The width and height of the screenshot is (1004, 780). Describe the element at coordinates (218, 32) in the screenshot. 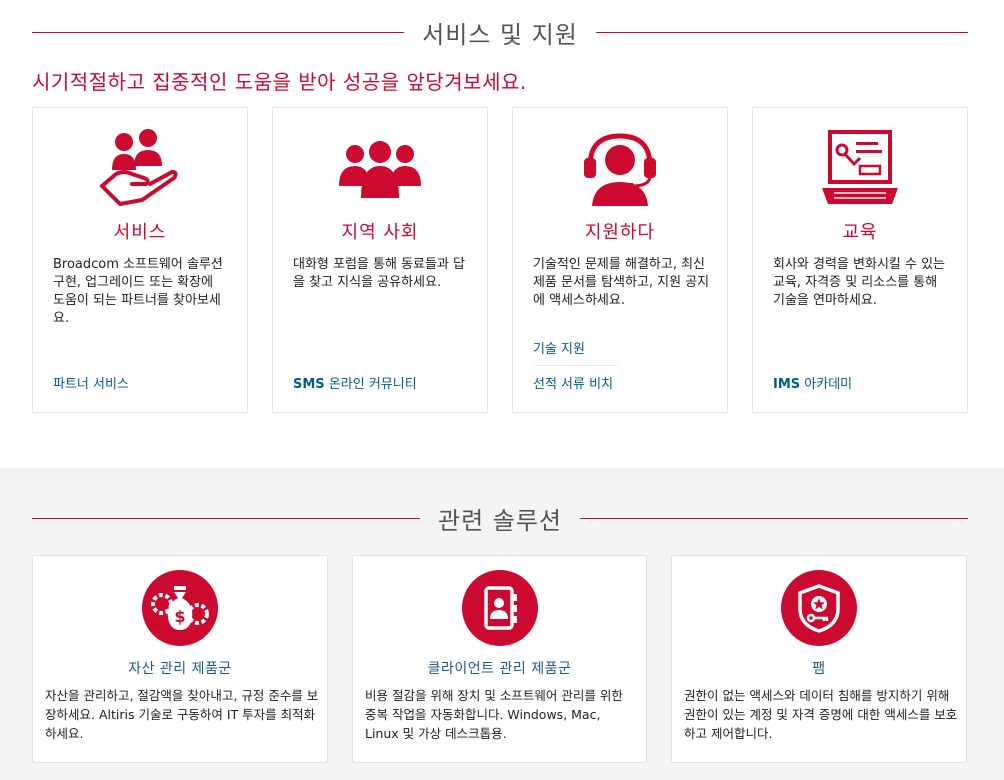

I see `heading-divider-left` at that location.